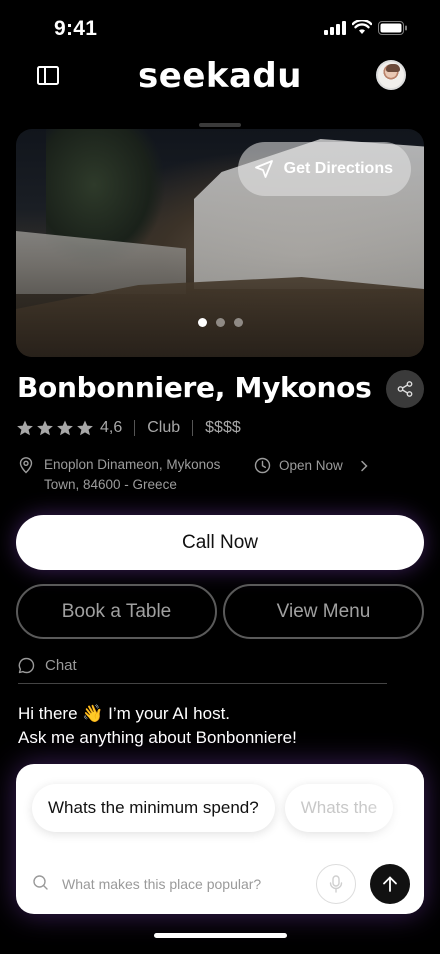 The width and height of the screenshot is (440, 954). I want to click on venue-title: Bonbonniere, Mykonos, so click(194, 387).